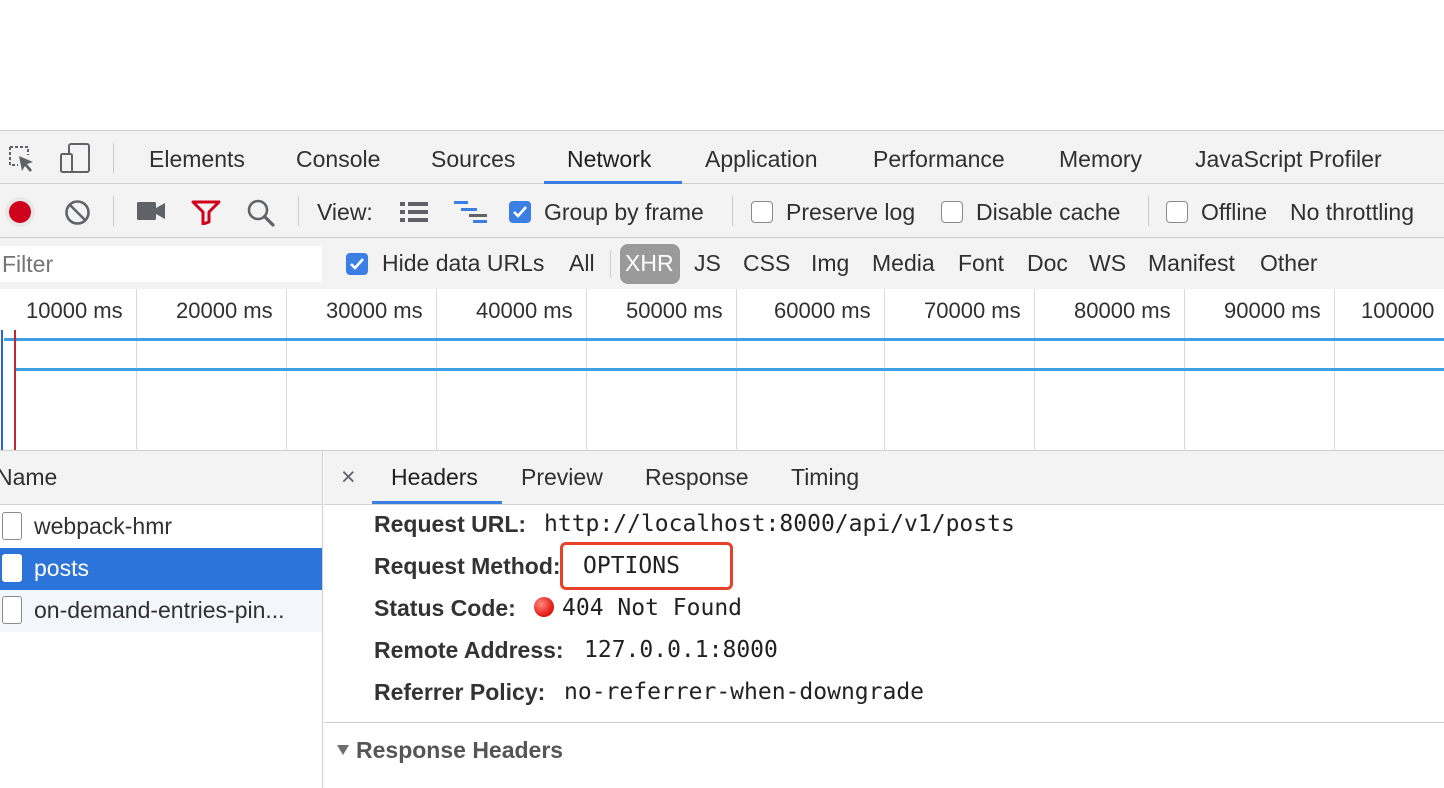 This screenshot has width=1444, height=788. I want to click on close-details-button: ×, so click(348, 477).